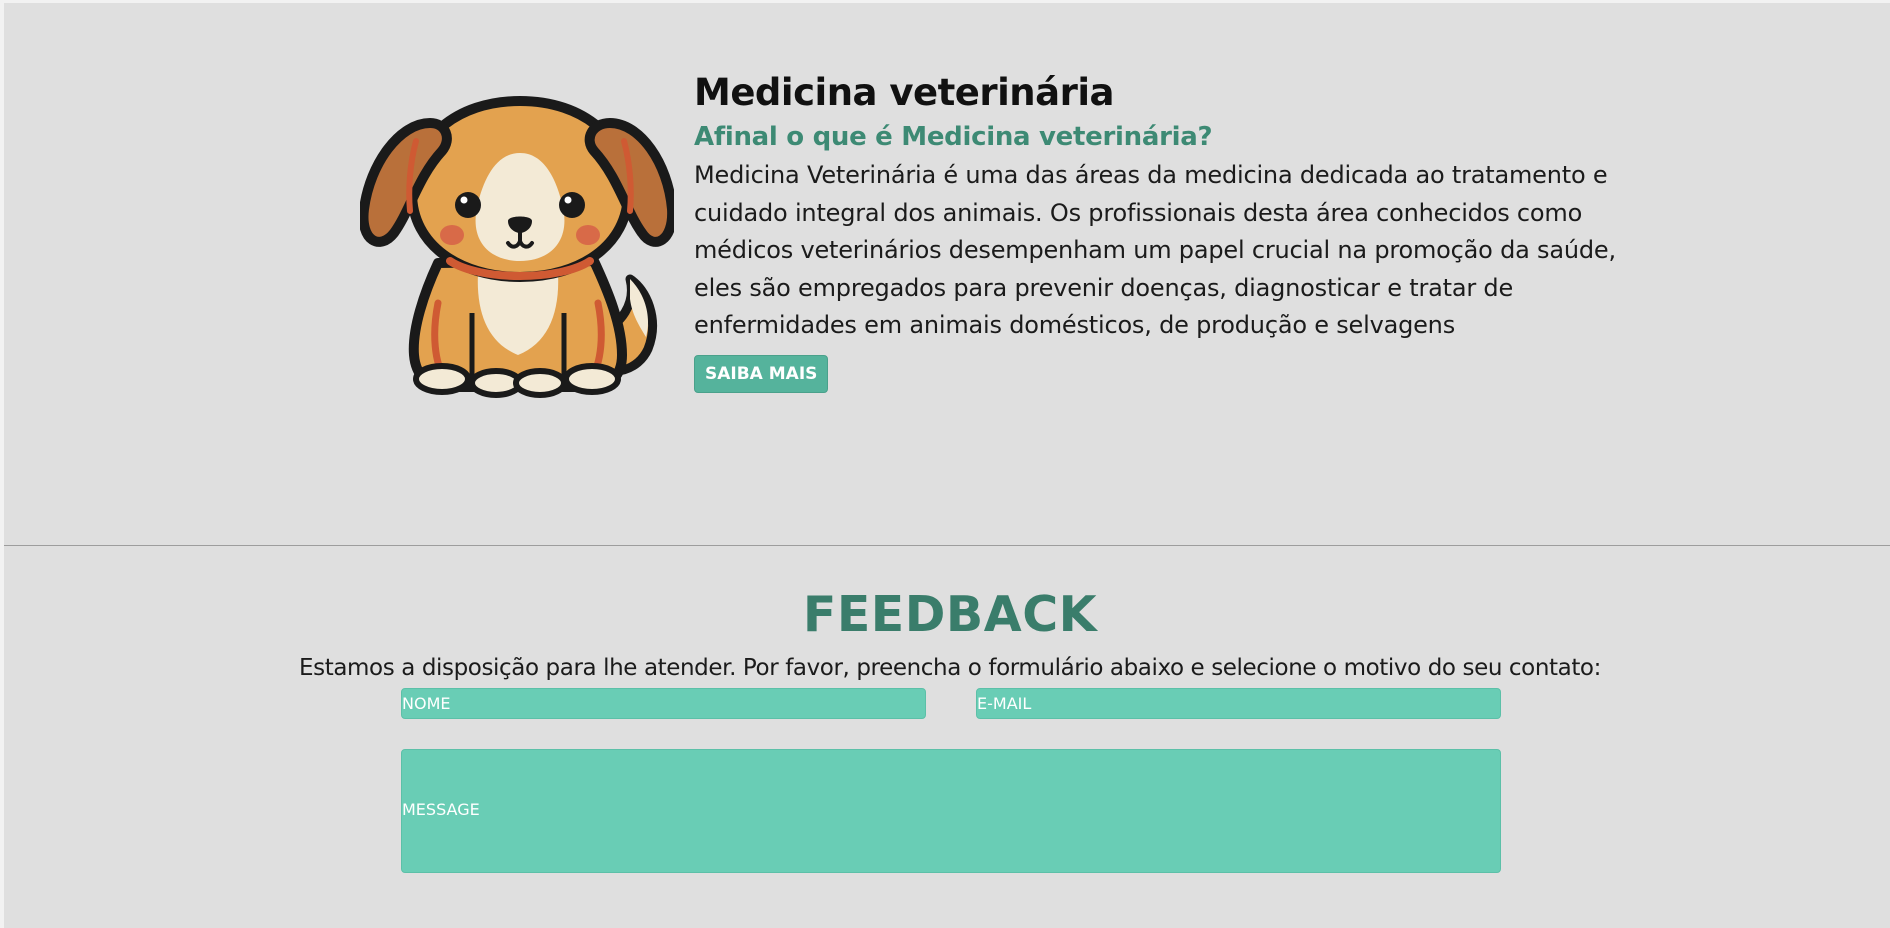 The width and height of the screenshot is (1890, 928). What do you see at coordinates (442, 379) in the screenshot?
I see `dog-paw-left` at bounding box center [442, 379].